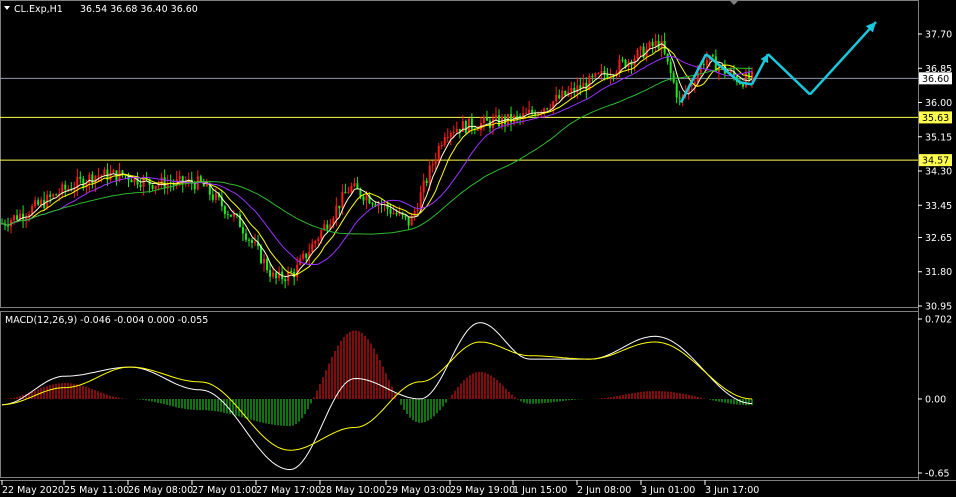 The image size is (956, 497). What do you see at coordinates (288, 490) in the screenshot?
I see `time-tick-label: 27 May 17:00` at bounding box center [288, 490].